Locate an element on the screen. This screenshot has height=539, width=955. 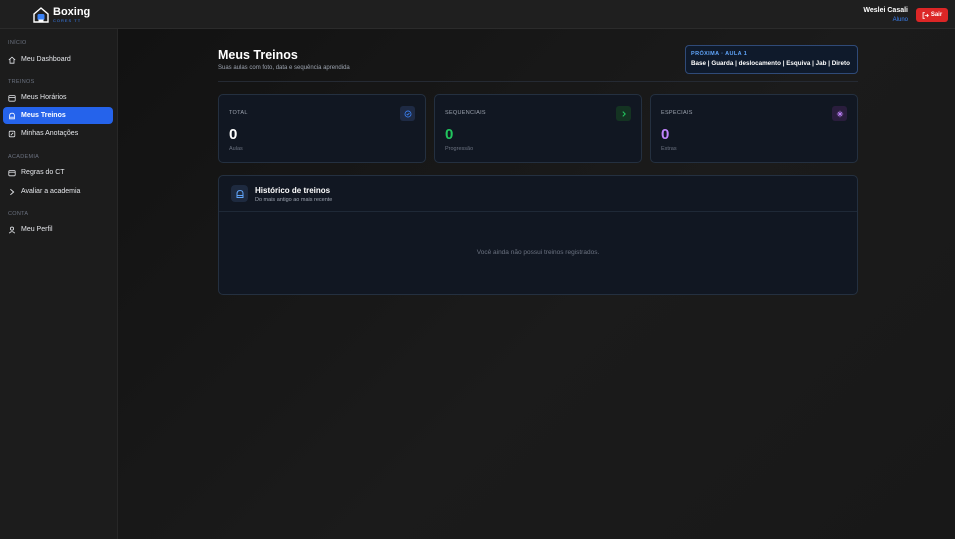
stat-title: ESPECIAIS is located at coordinates (677, 113).